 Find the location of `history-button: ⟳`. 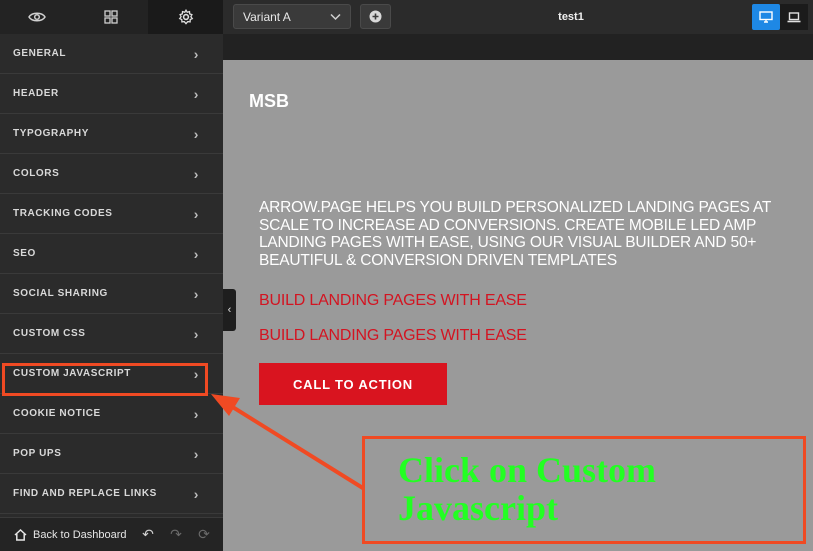

history-button: ⟳ is located at coordinates (204, 534).